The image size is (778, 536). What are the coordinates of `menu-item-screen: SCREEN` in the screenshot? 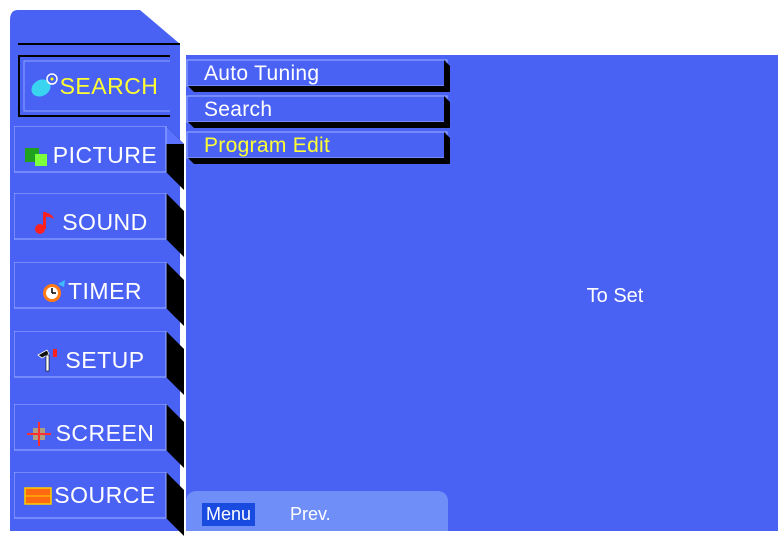 It's located at (99, 436).